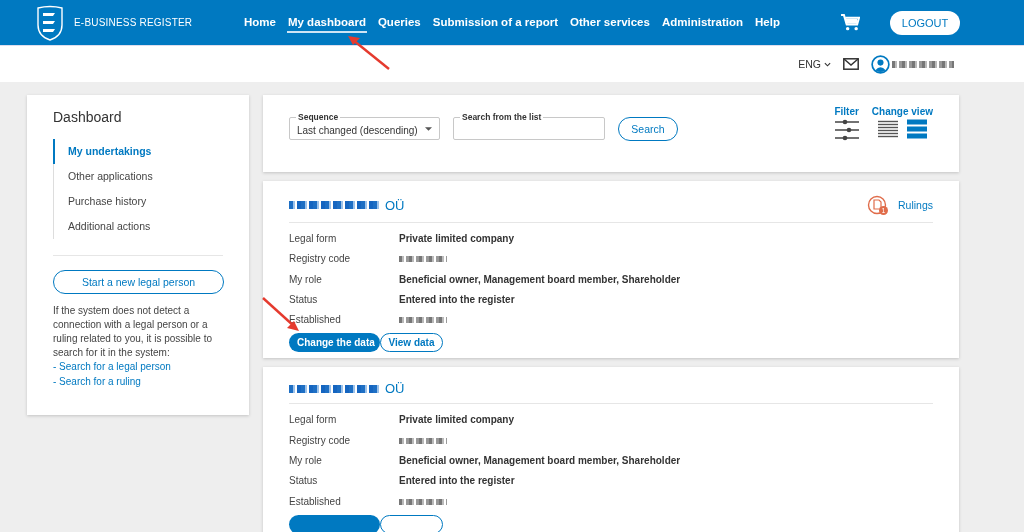 The width and height of the screenshot is (1024, 532). What do you see at coordinates (850, 22) in the screenshot?
I see `cart-icon` at bounding box center [850, 22].